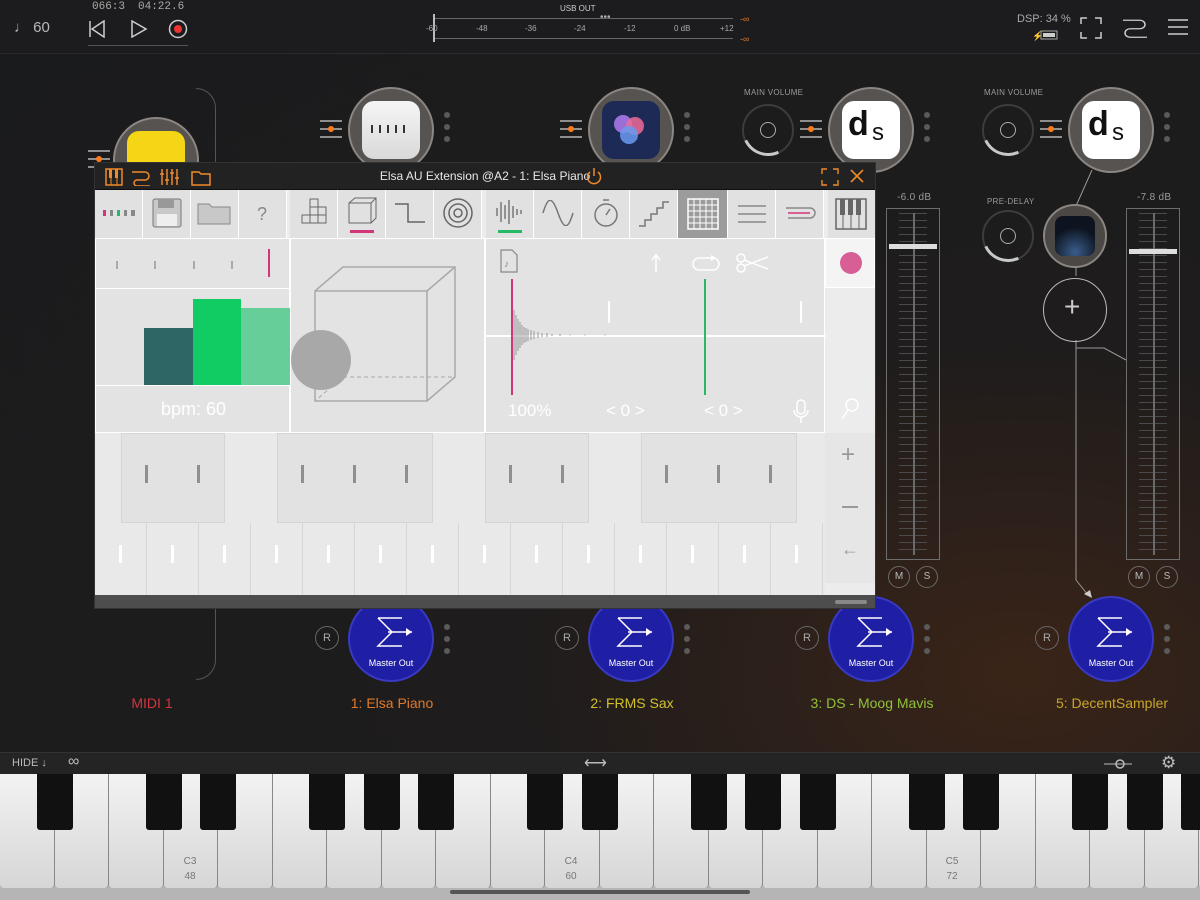 This screenshot has width=1200, height=900. Describe the element at coordinates (558, 214) in the screenshot. I see `tool-sine` at that location.